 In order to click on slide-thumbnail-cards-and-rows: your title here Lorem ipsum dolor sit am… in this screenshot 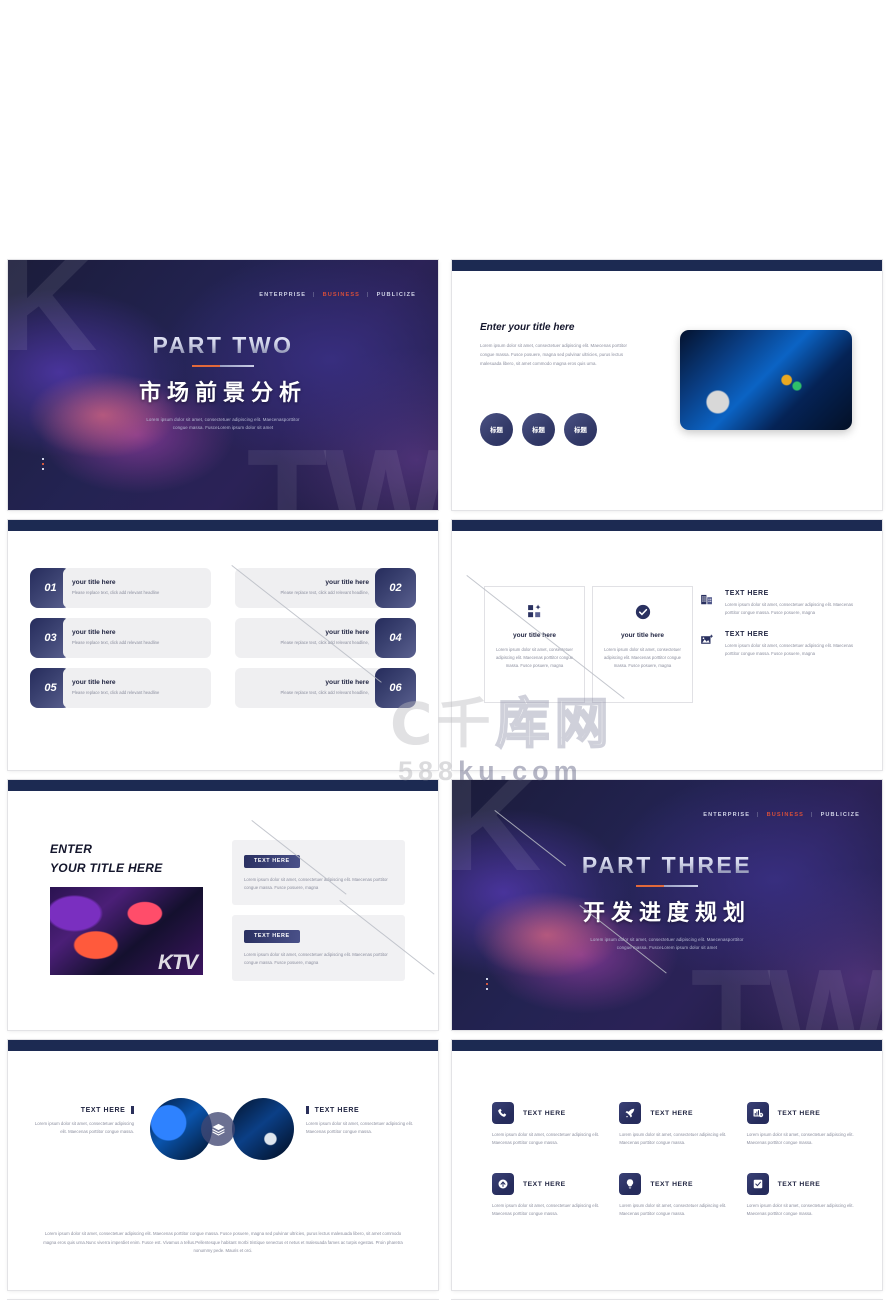, I will do `click(667, 645)`.